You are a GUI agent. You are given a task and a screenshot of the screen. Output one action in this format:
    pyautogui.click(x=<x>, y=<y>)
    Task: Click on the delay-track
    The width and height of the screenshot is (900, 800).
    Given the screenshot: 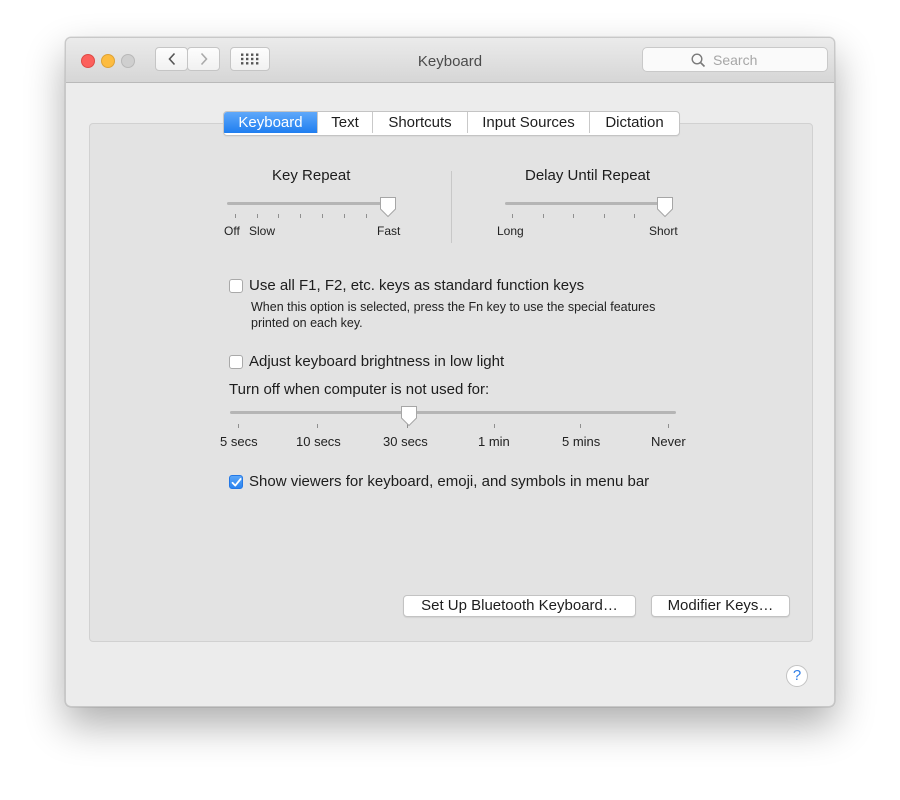 What is the action you would take?
    pyautogui.click(x=585, y=203)
    